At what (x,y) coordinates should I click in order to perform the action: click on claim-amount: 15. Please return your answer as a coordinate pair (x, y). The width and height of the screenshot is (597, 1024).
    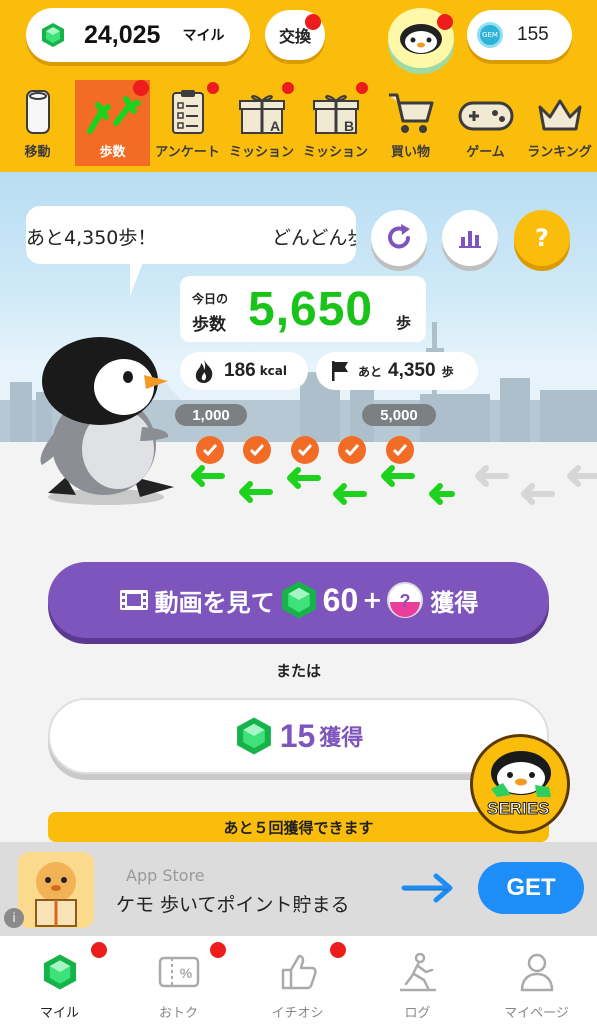
    Looking at the image, I should click on (297, 735).